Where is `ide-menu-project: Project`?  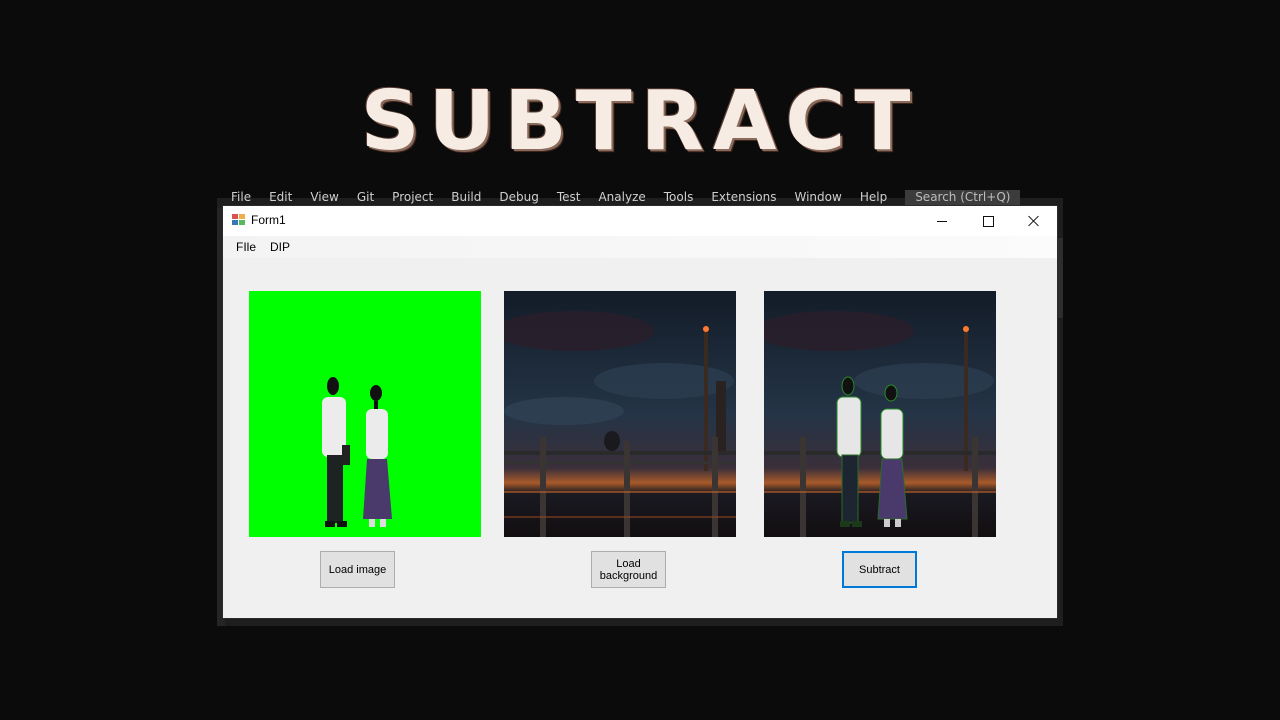
ide-menu-project: Project is located at coordinates (412, 198).